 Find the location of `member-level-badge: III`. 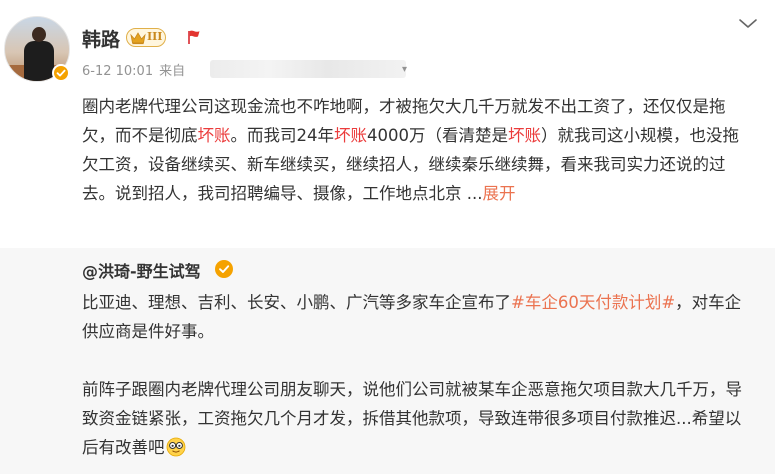

member-level-badge: III is located at coordinates (146, 37).